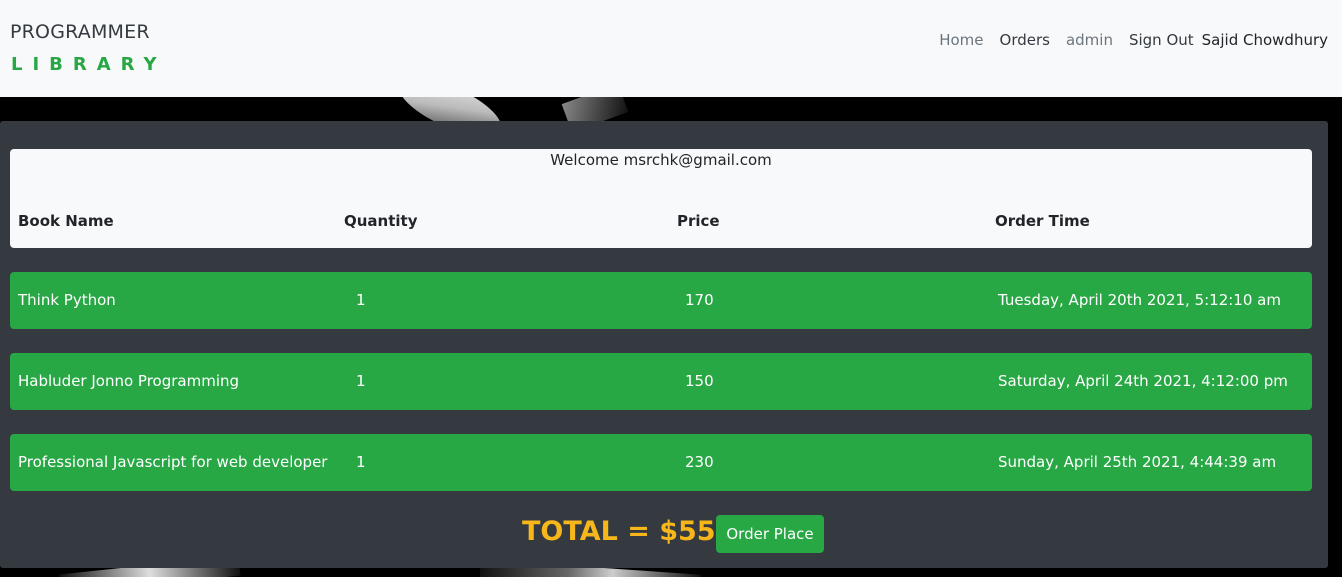  I want to click on order-time: Sunday, April 25th 2021, 4:44:39 am, so click(1137, 462).